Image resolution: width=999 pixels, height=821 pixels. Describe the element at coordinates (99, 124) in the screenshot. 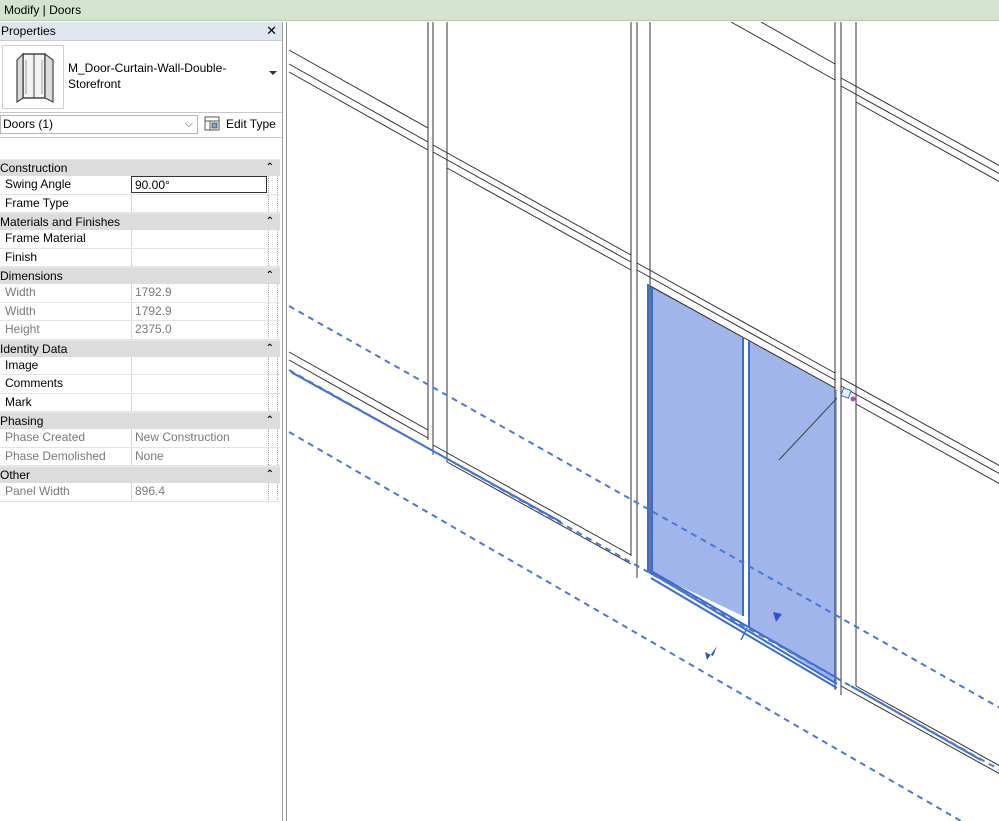

I see `instance-filter-select: Doors (1) ⌵` at that location.